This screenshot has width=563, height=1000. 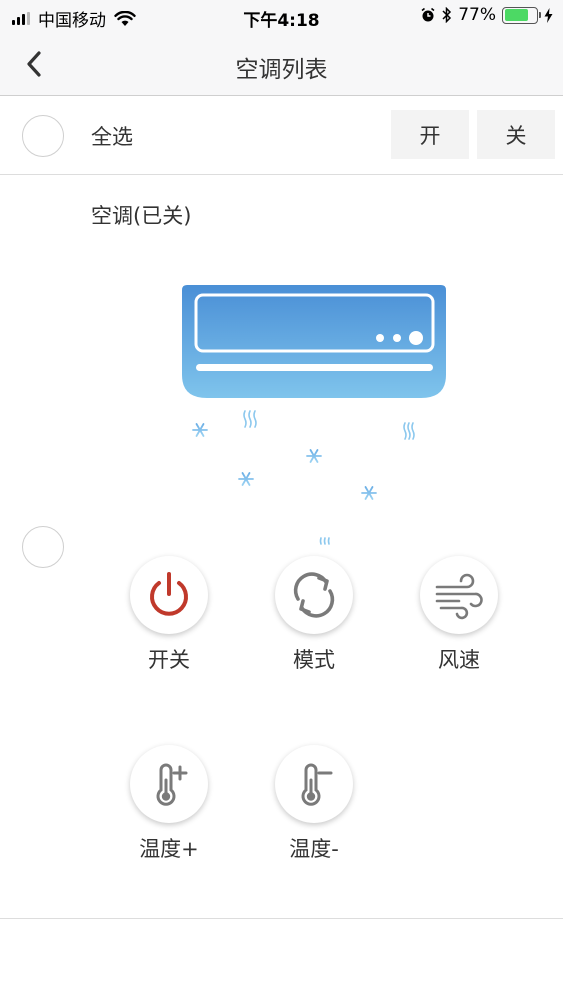 I want to click on mode-cycle-icon, so click(x=314, y=595).